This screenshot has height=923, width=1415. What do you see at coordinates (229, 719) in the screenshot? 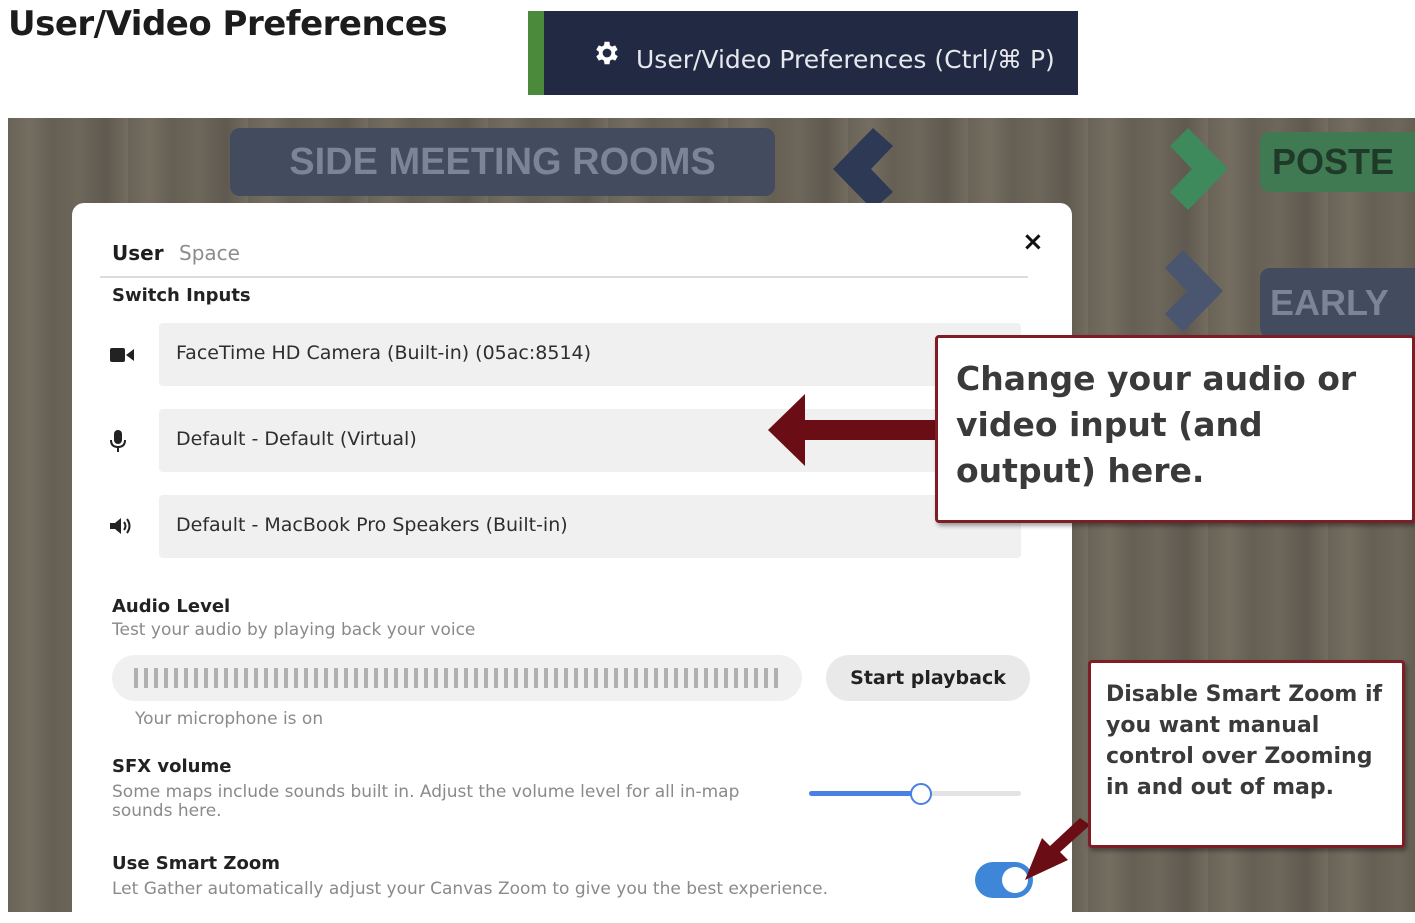
I see `microphone-status: Your microphone is on` at bounding box center [229, 719].